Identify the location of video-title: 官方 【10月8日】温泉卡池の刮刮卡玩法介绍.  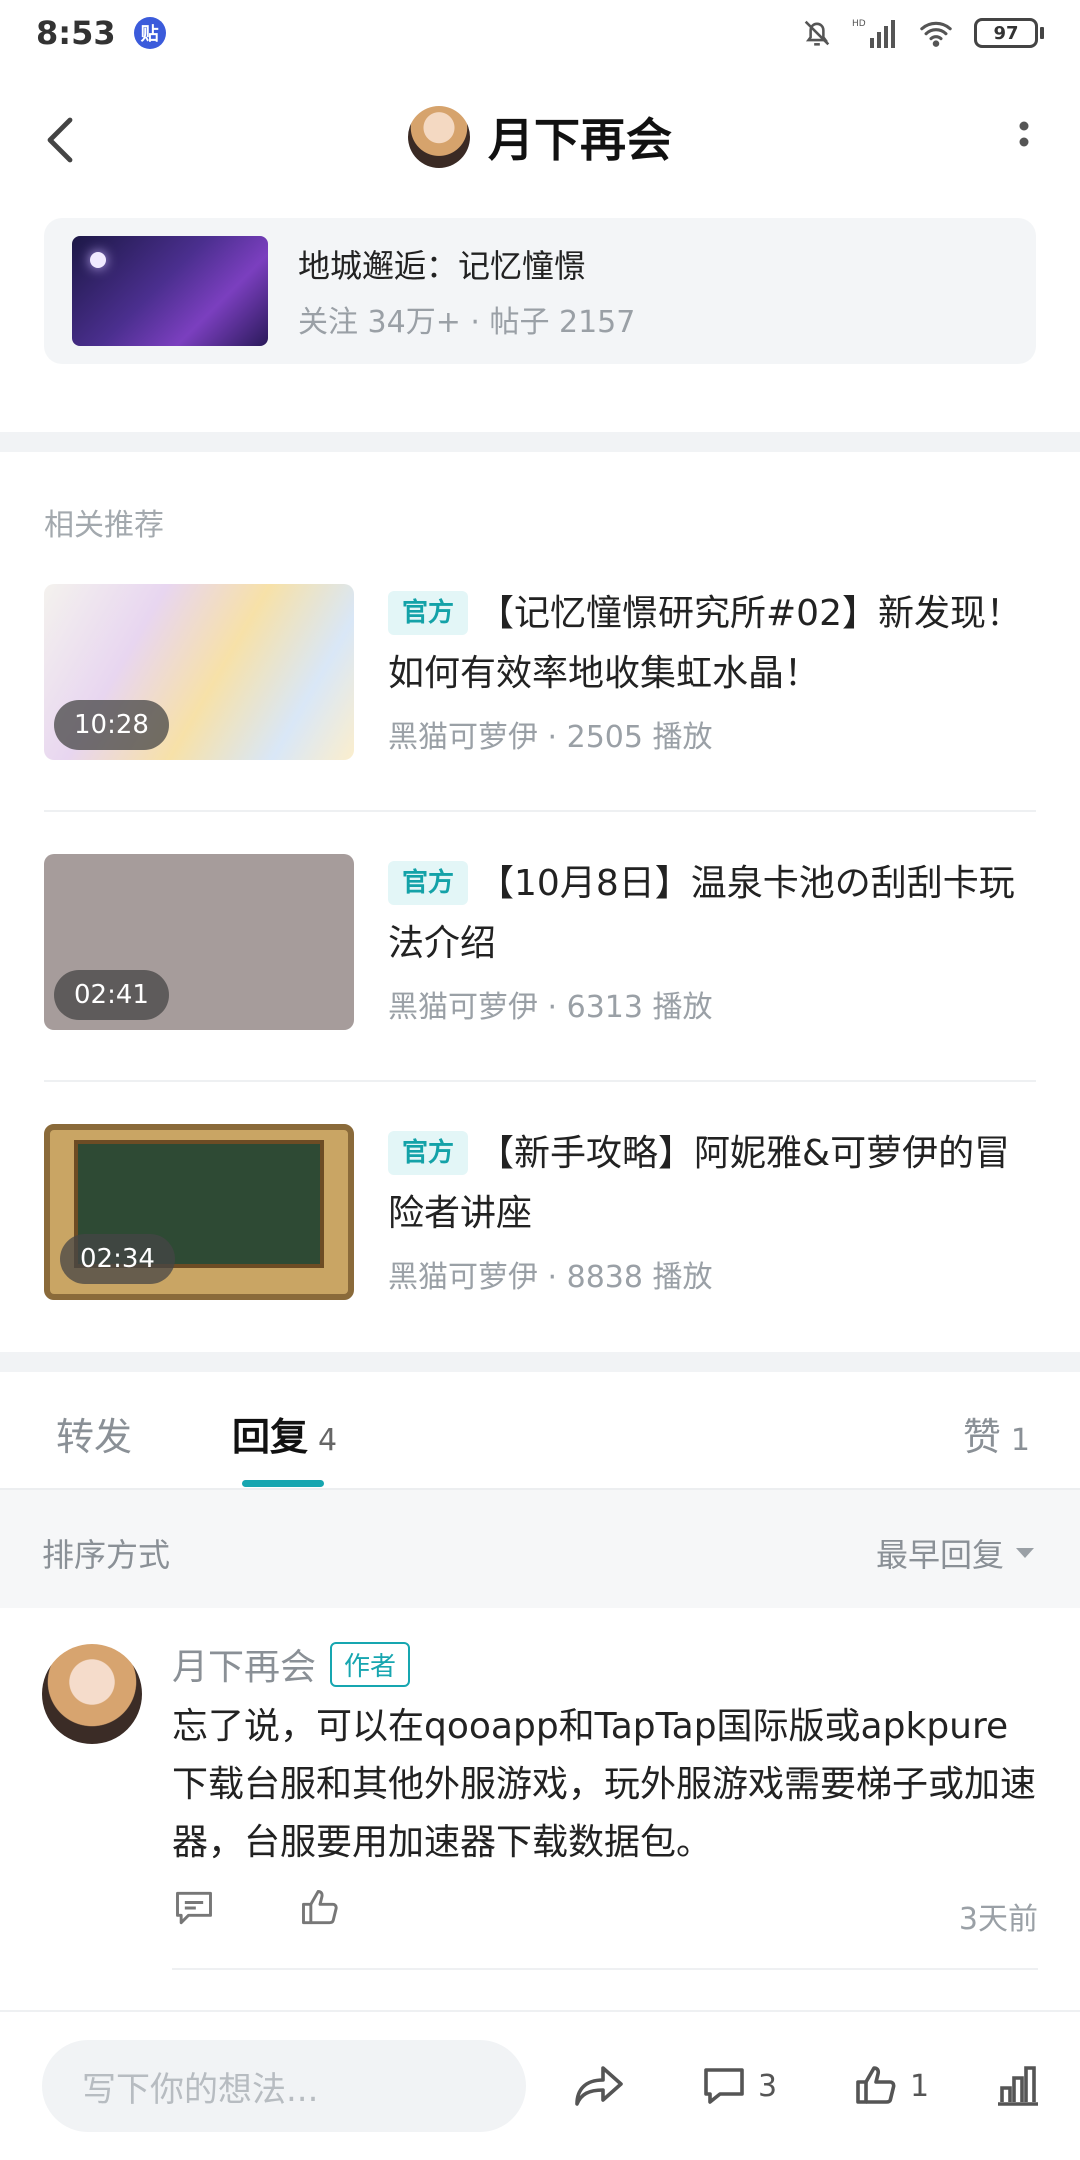
(712, 914).